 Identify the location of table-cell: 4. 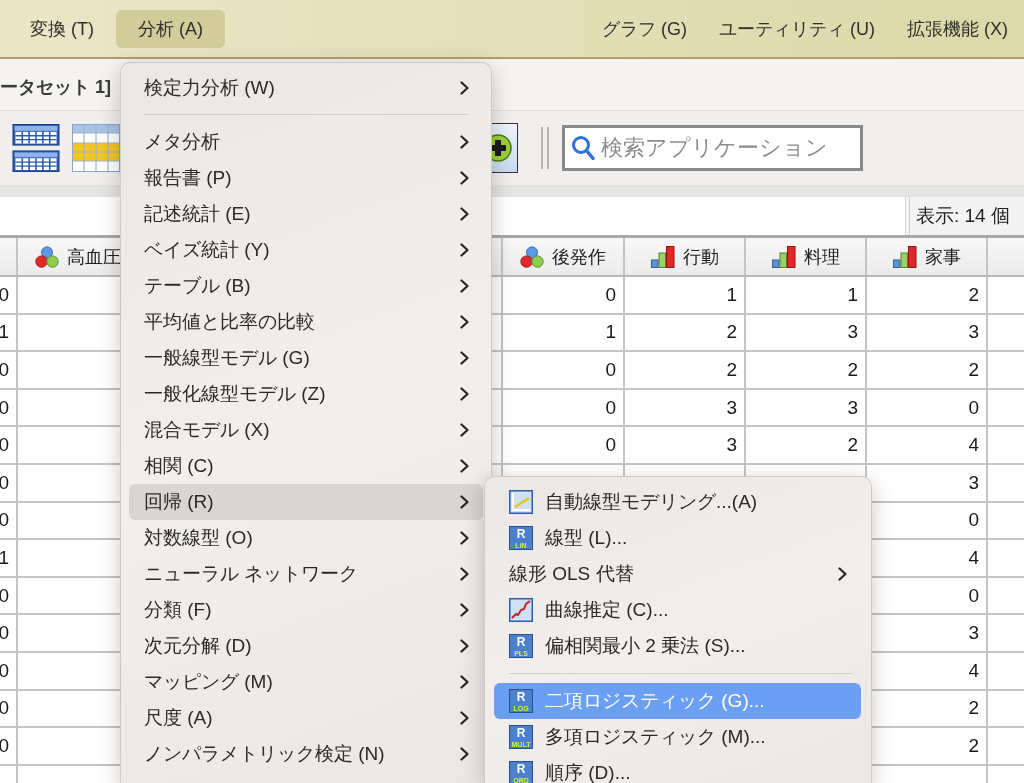
(927, 446).